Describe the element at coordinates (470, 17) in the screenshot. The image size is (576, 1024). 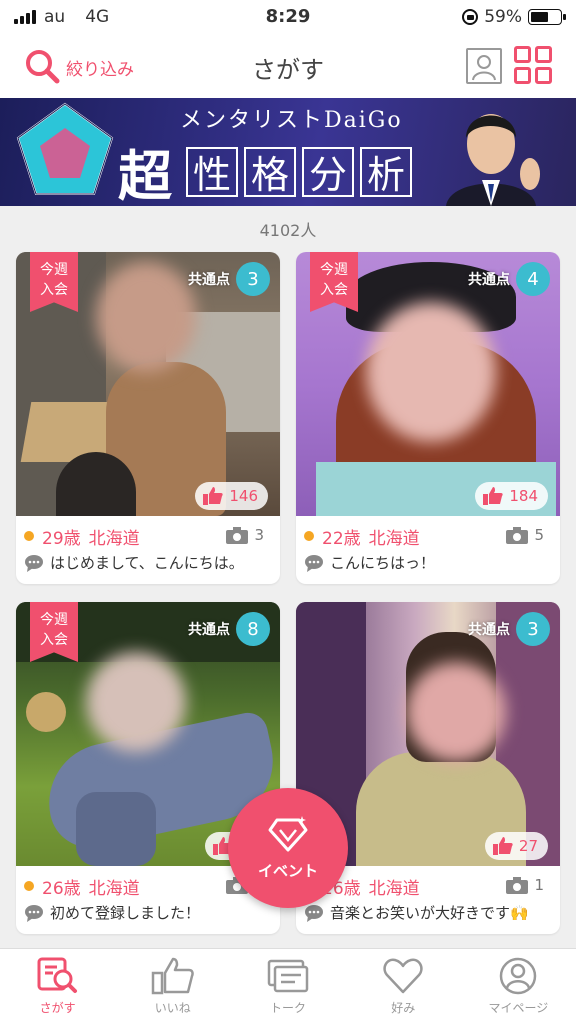
I see `rotation-lock-icon` at that location.